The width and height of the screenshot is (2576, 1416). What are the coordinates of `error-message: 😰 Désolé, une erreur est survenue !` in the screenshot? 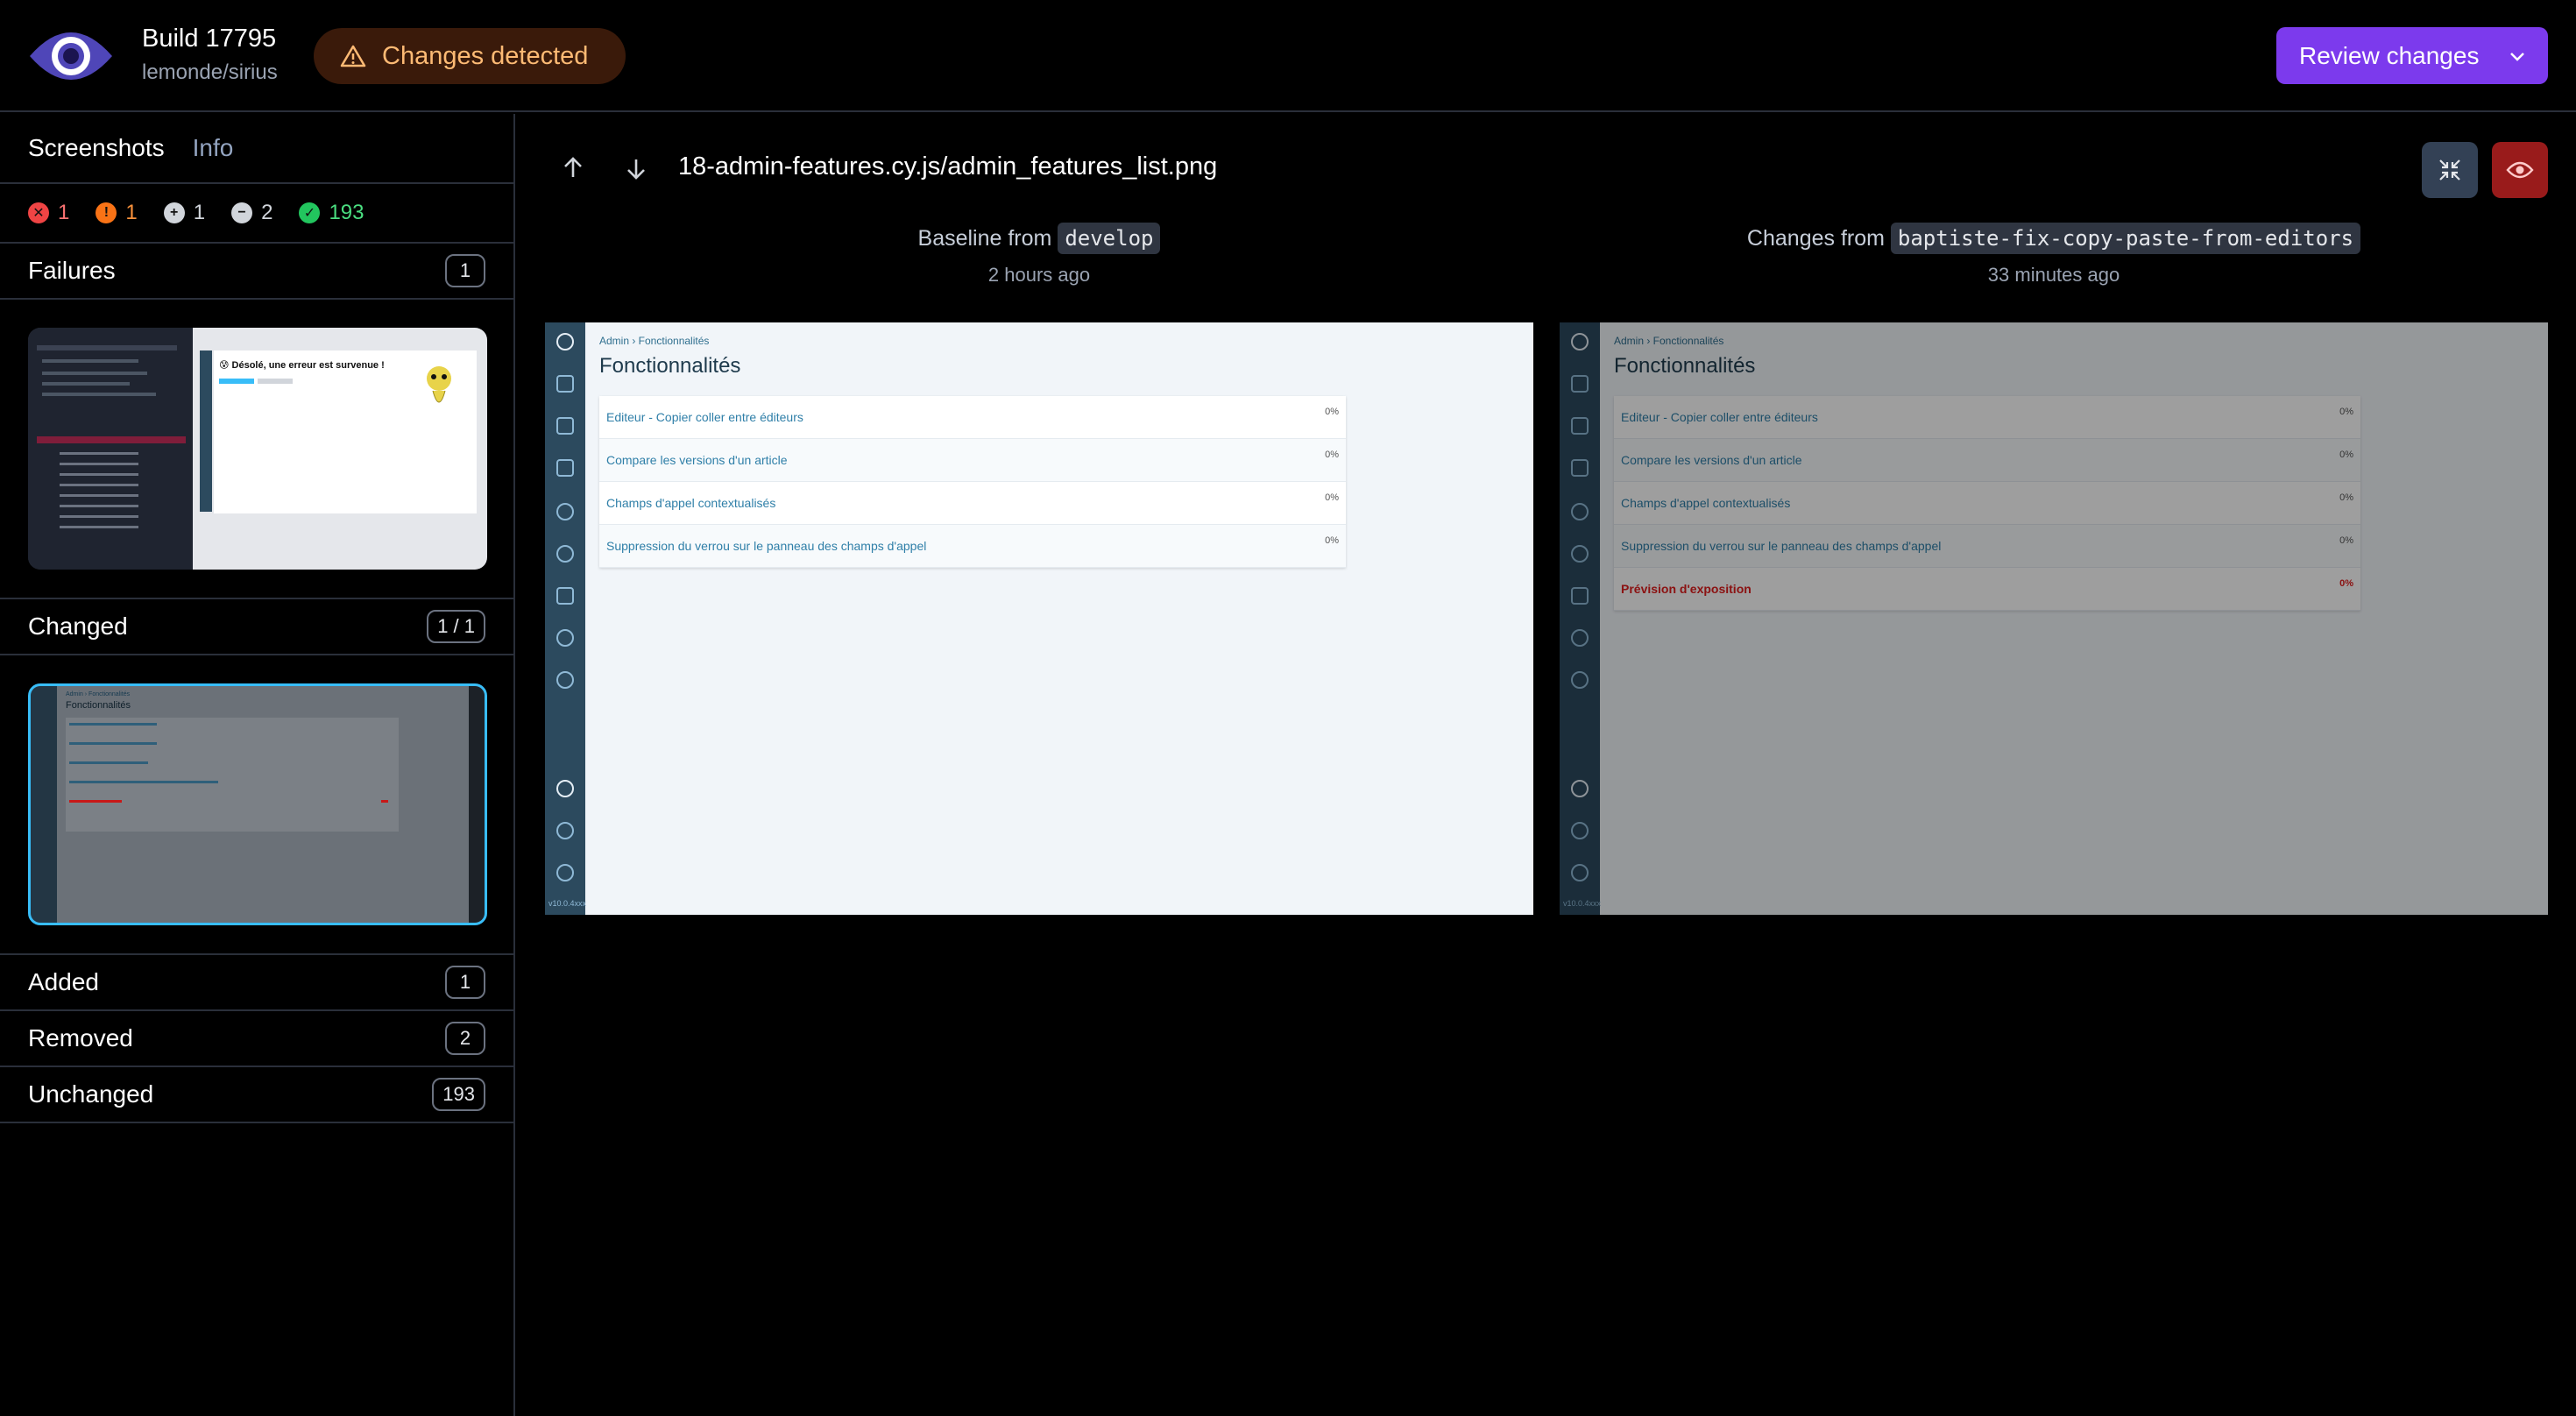 It's located at (302, 365).